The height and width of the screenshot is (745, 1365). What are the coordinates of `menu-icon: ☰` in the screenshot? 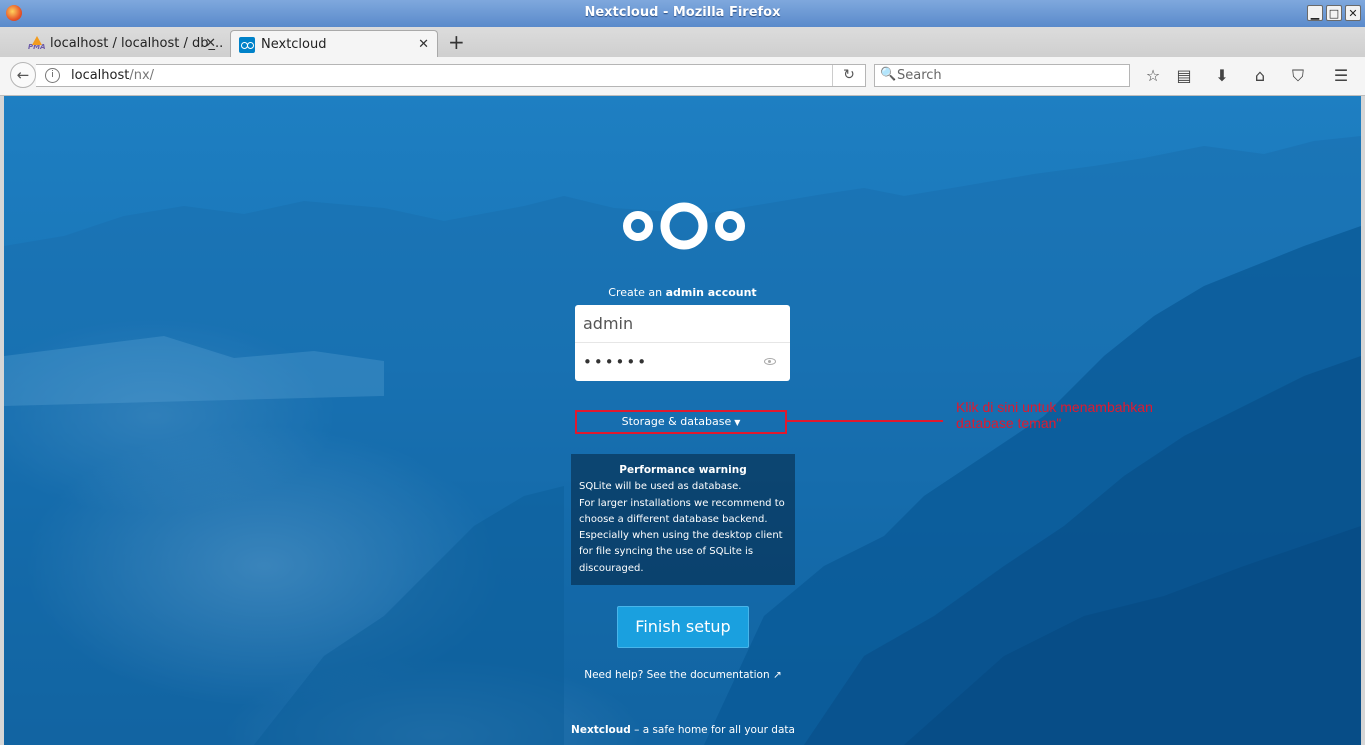 It's located at (1341, 76).